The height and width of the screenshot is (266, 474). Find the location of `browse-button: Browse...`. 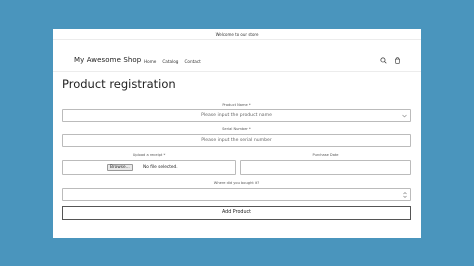

browse-button: Browse... is located at coordinates (120, 167).